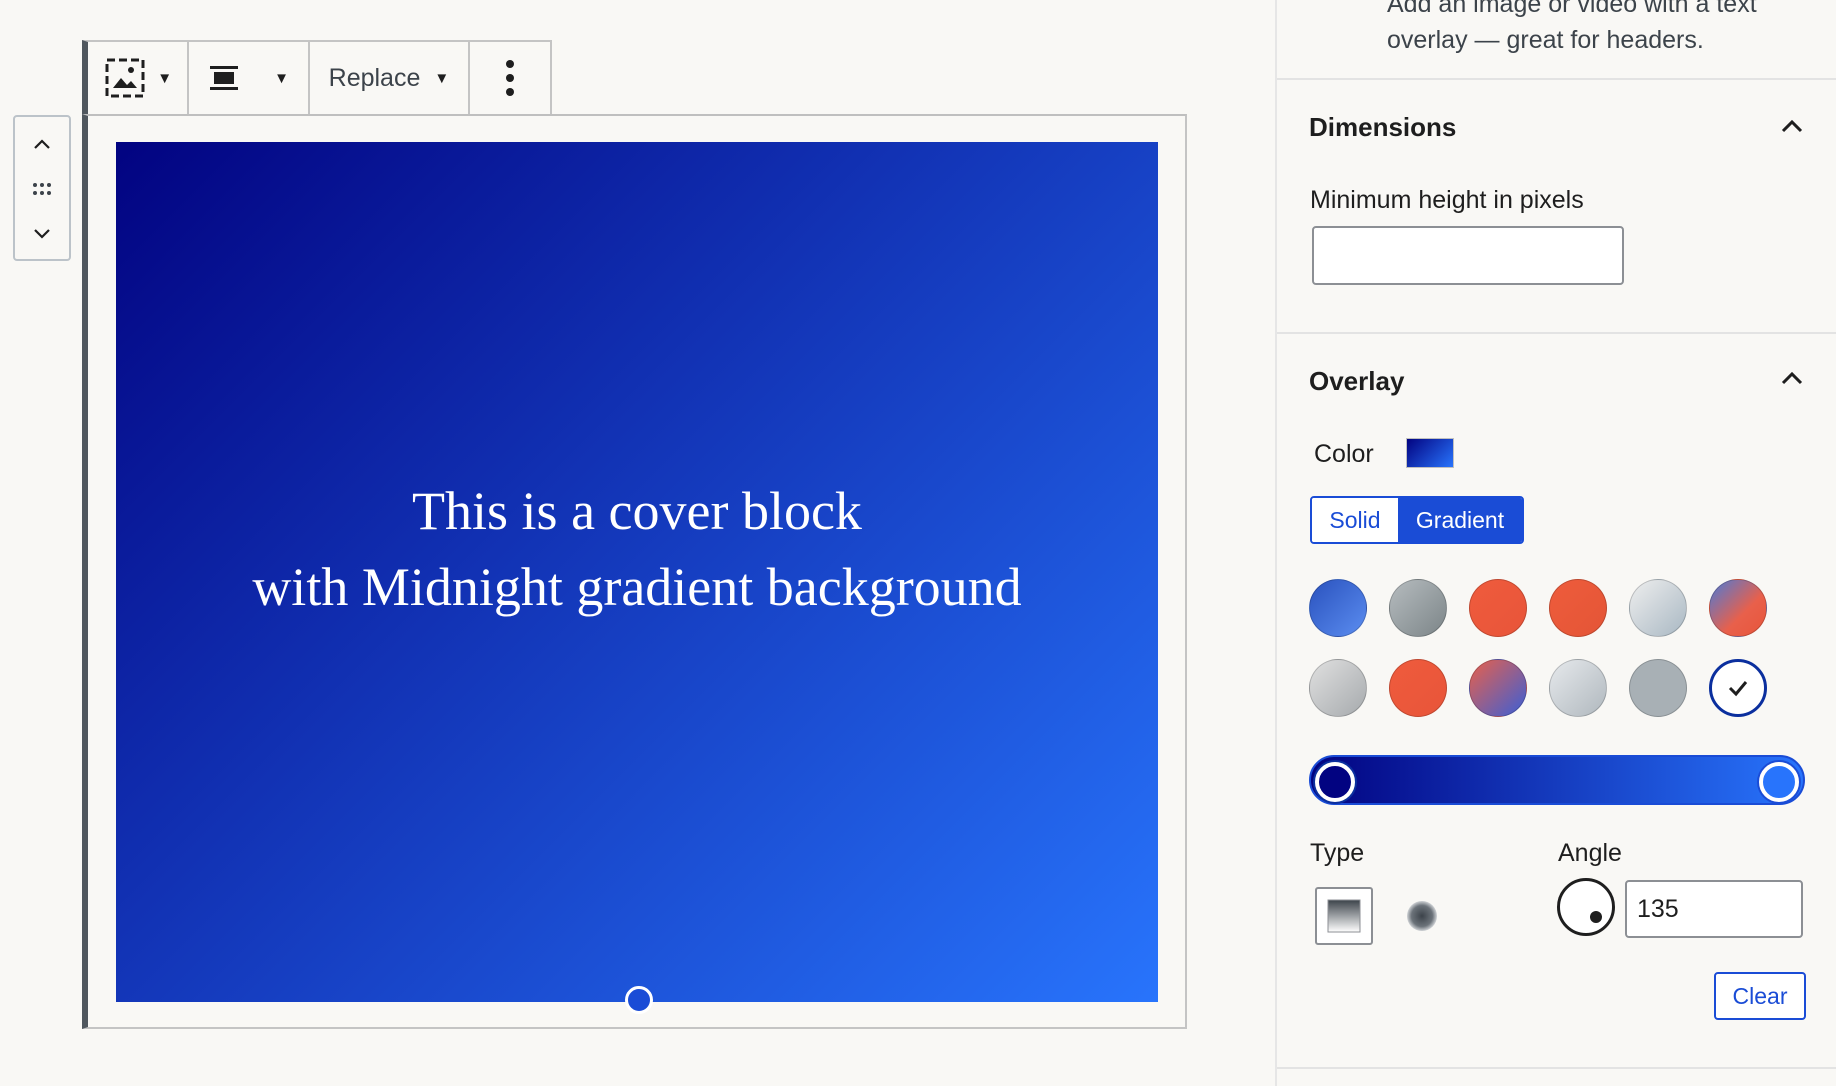  I want to click on linear-gradient-icon, so click(1344, 916).